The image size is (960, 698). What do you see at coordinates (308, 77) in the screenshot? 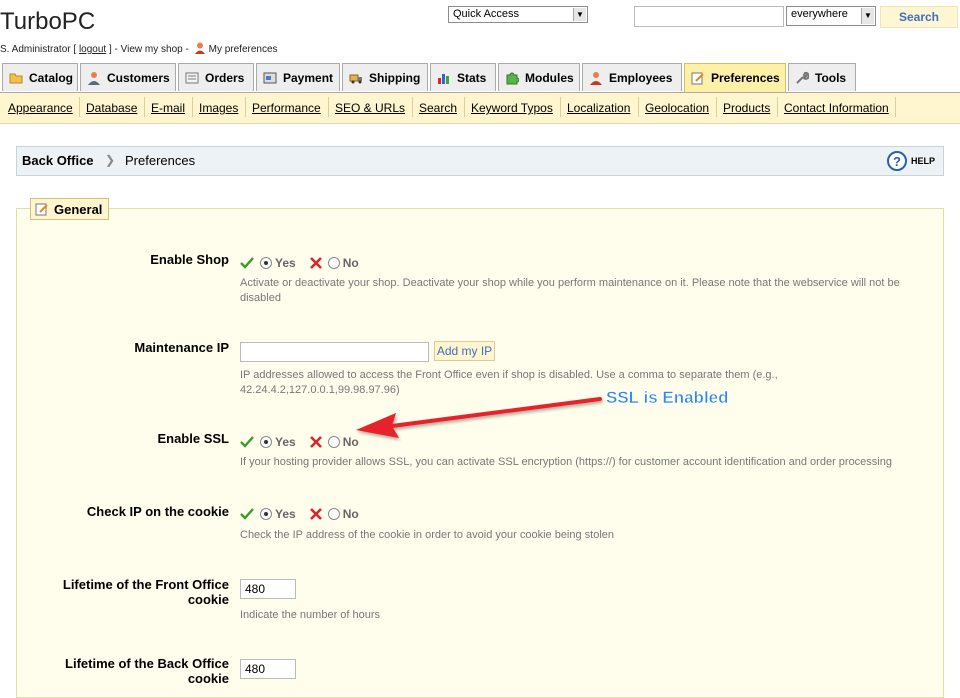
I see `tab-label: Payment` at bounding box center [308, 77].